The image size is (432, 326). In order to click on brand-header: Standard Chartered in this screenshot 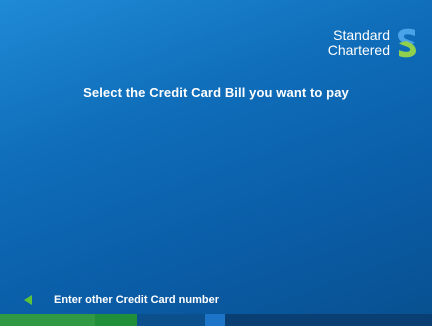, I will do `click(373, 43)`.